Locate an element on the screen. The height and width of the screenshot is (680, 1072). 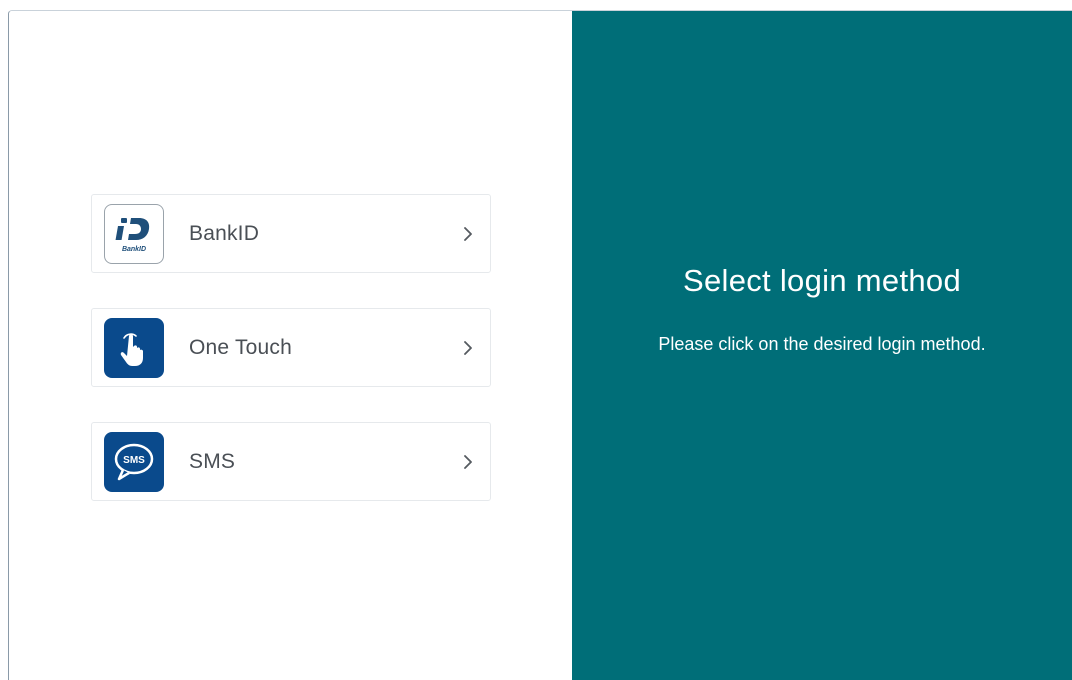
login-method-sms: SMS SMS is located at coordinates (291, 461).